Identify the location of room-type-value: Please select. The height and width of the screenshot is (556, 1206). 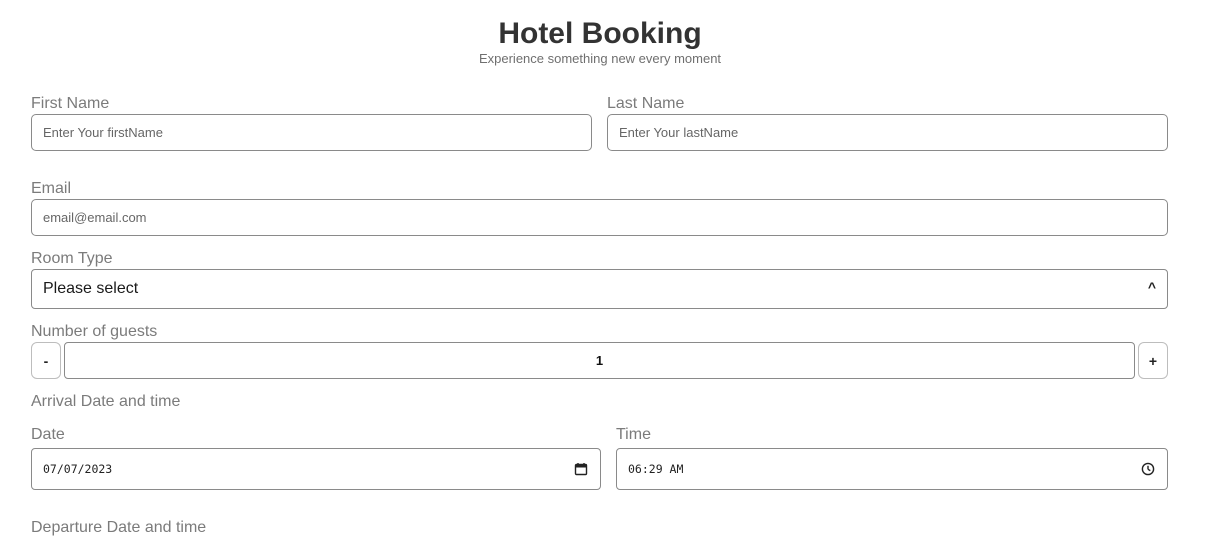
(91, 288).